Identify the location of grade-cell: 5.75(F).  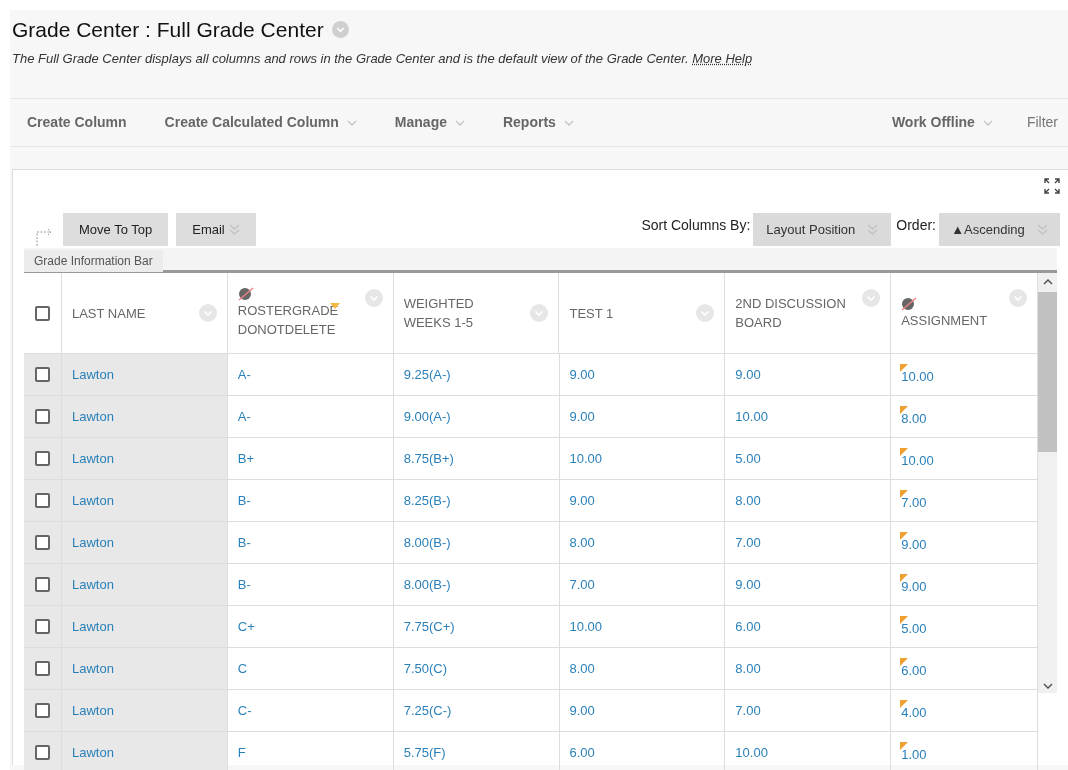
(424, 752).